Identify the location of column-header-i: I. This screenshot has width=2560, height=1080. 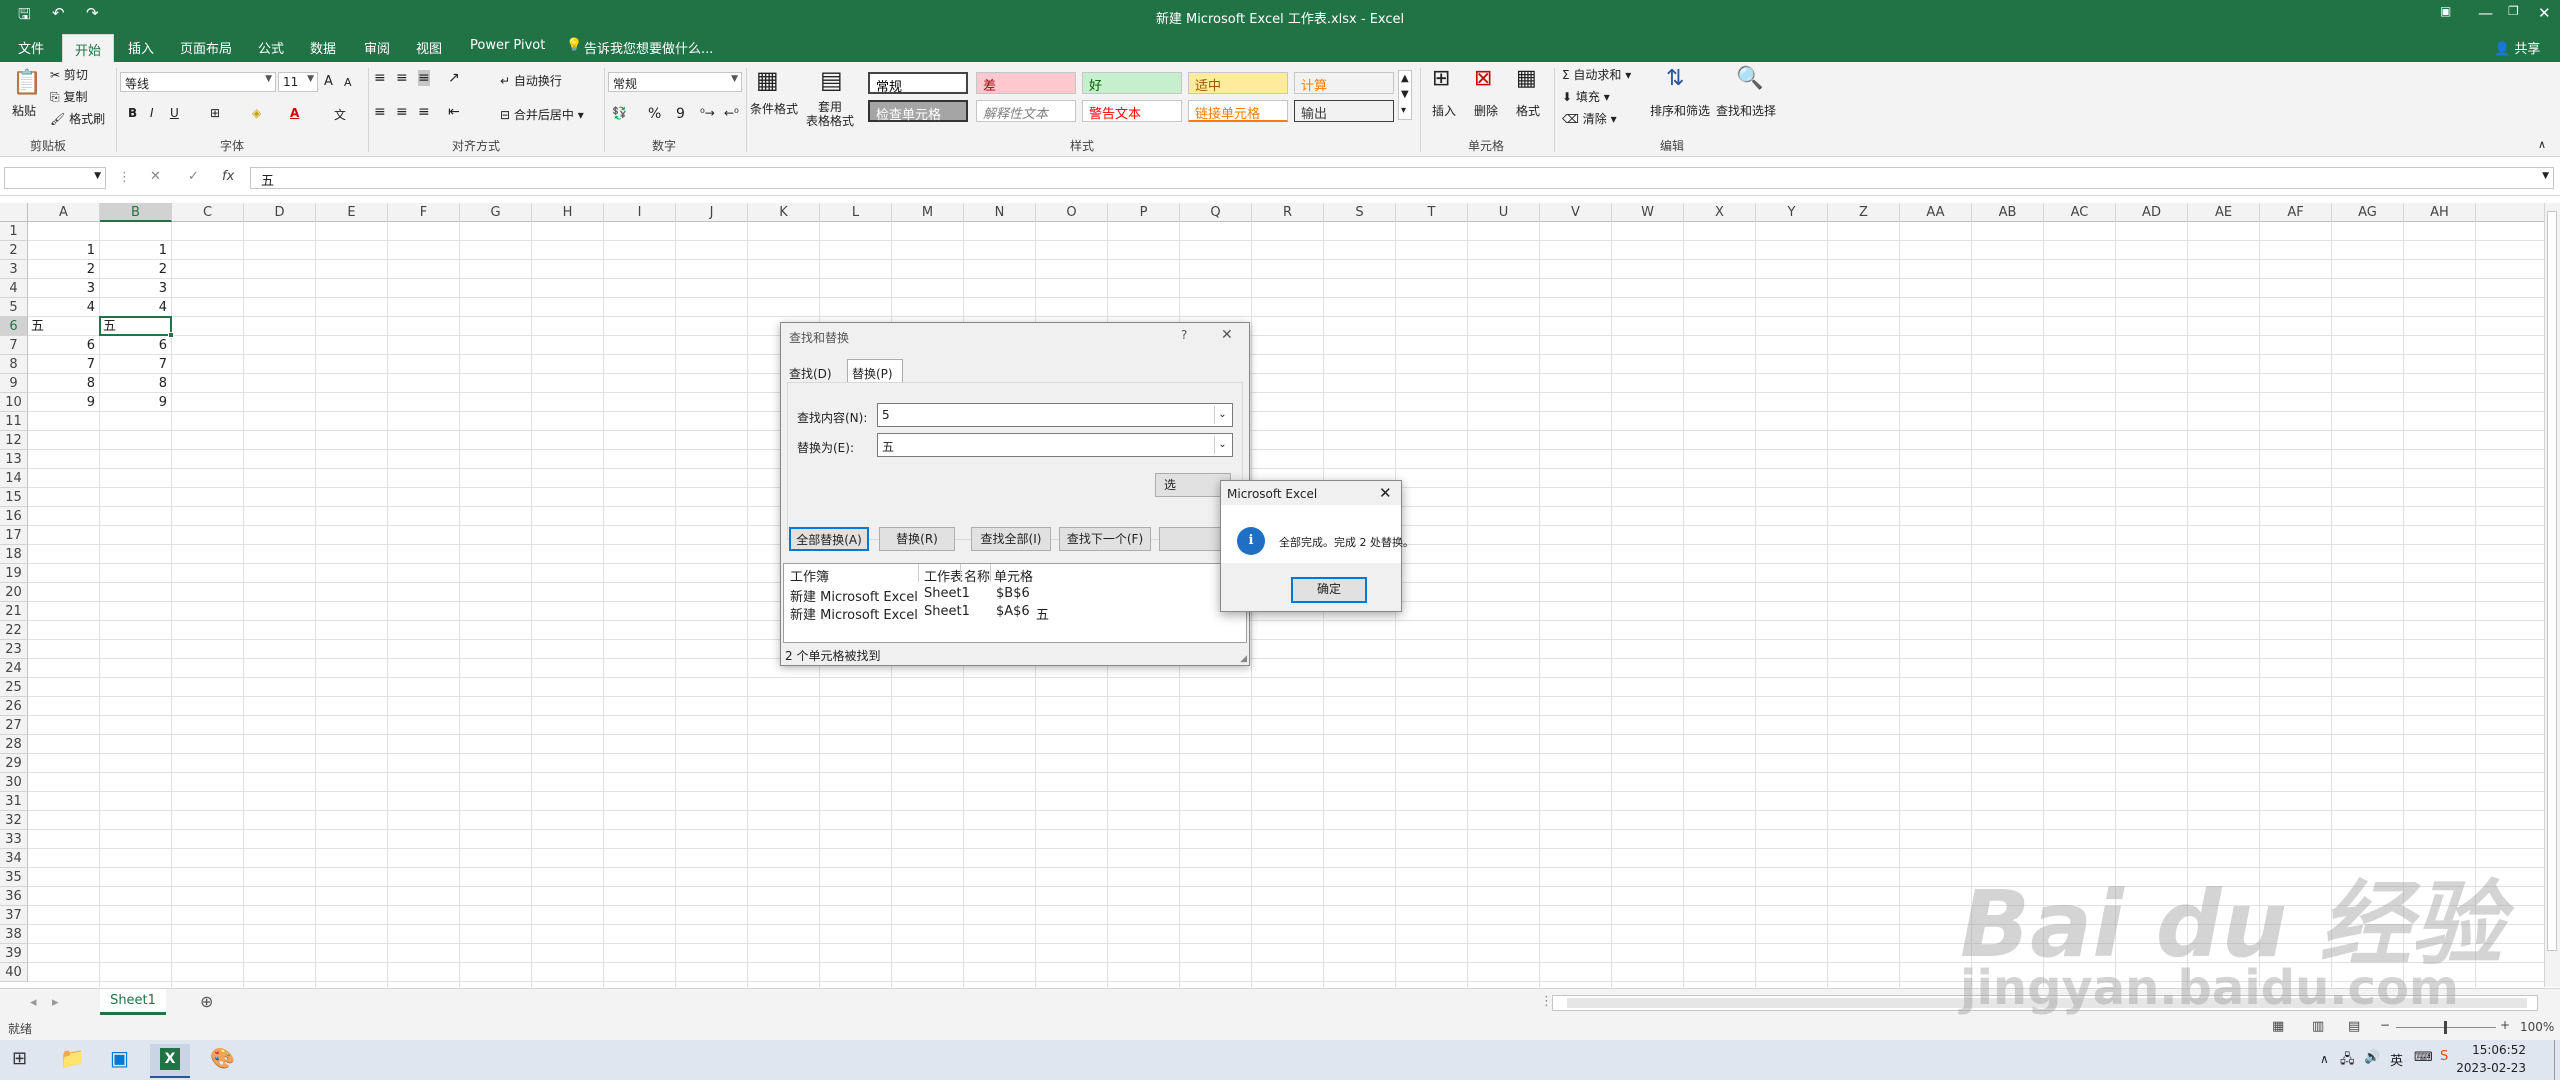
(640, 212).